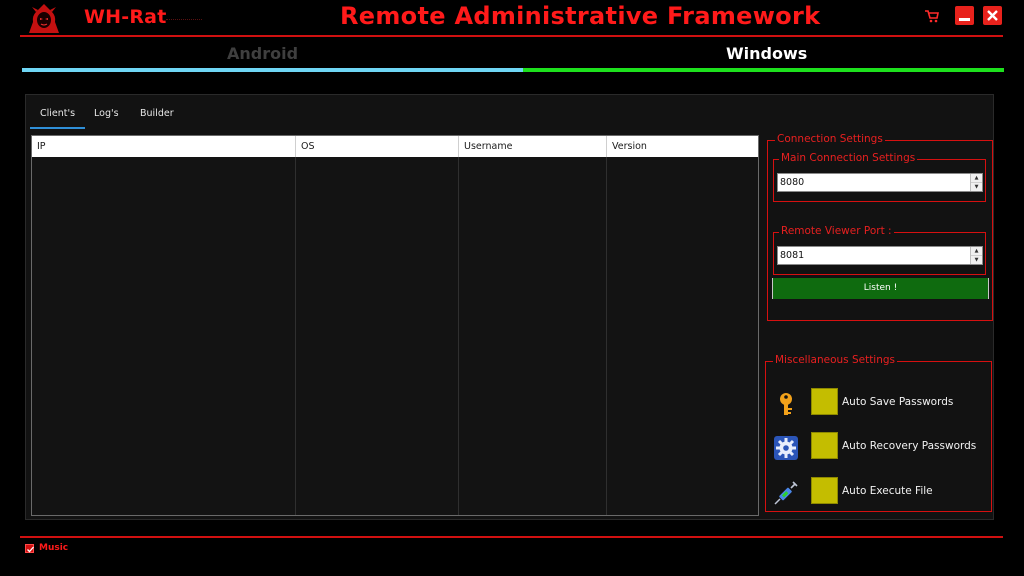 This screenshot has width=1024, height=576. I want to click on gear-icon, so click(786, 448).